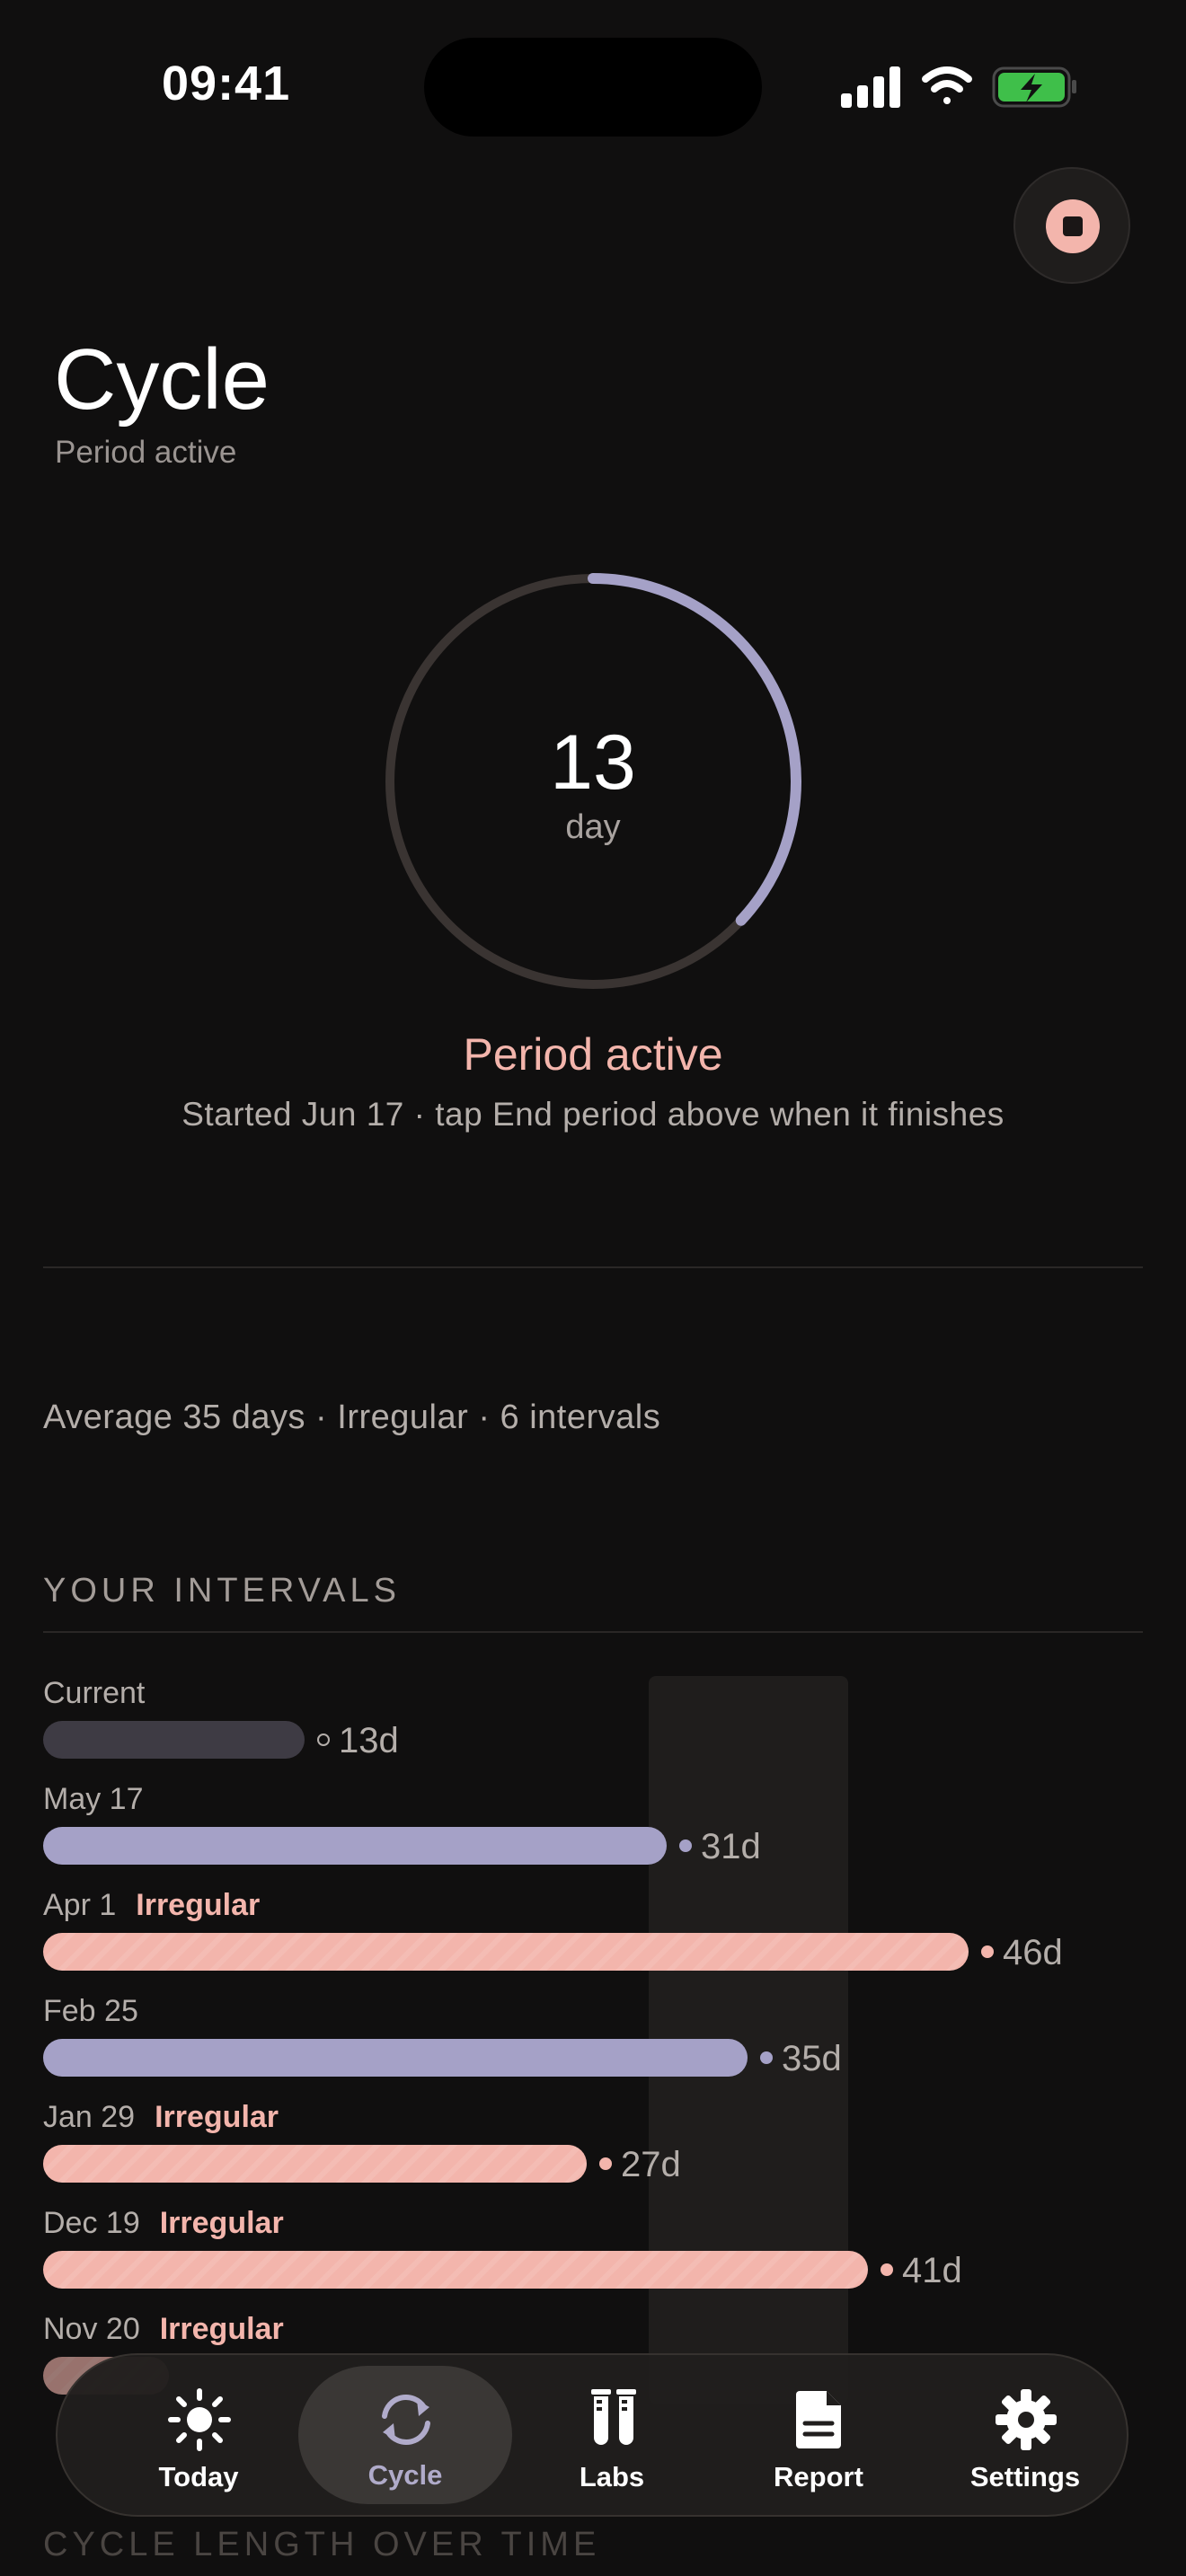 This screenshot has width=1186, height=2576. Describe the element at coordinates (322, 2544) in the screenshot. I see `cycle-length-section-header: CYCLE LENGTH OVER TIME` at that location.